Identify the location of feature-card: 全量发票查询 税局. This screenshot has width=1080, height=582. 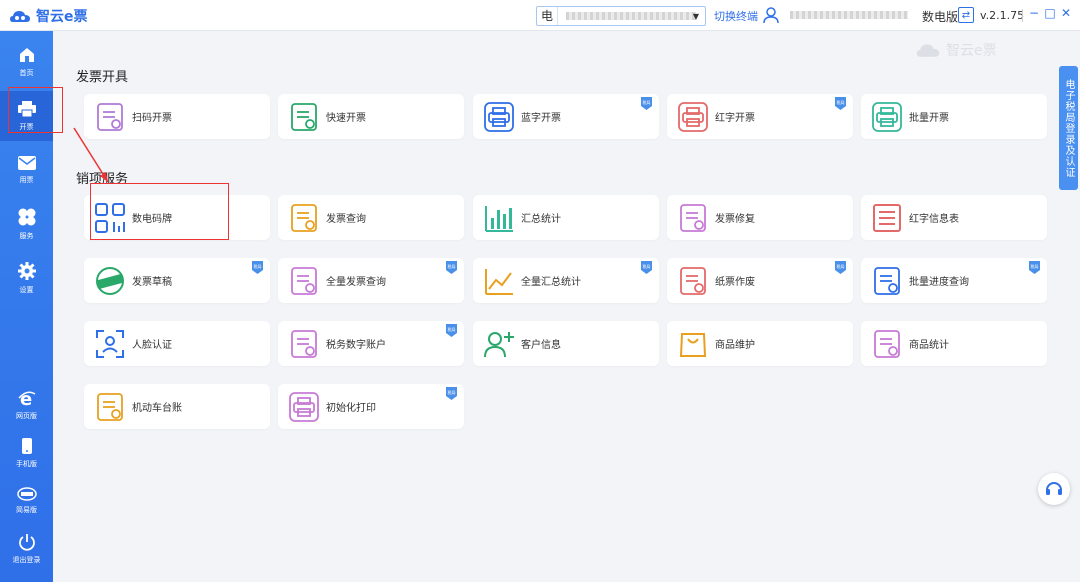
(371, 280).